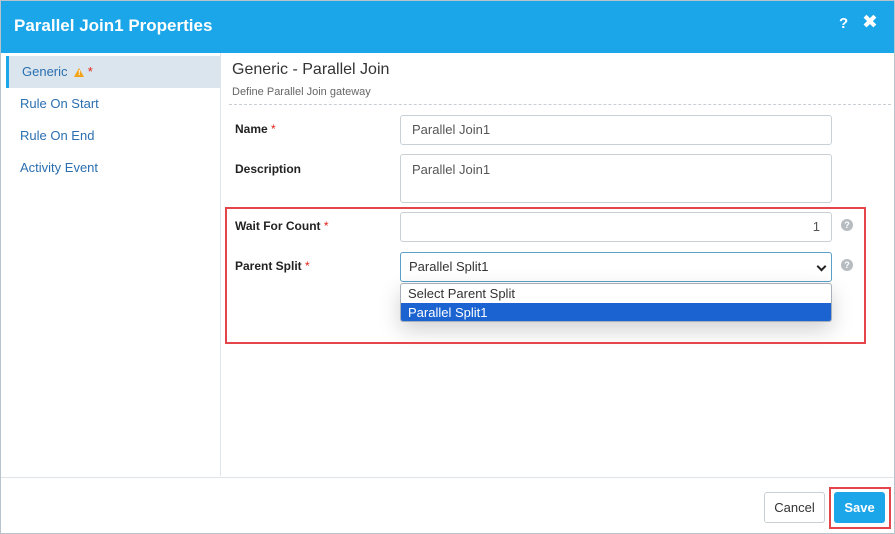 The width and height of the screenshot is (895, 534). Describe the element at coordinates (616, 178) in the screenshot. I see `description-textarea: Parallel Join1` at that location.